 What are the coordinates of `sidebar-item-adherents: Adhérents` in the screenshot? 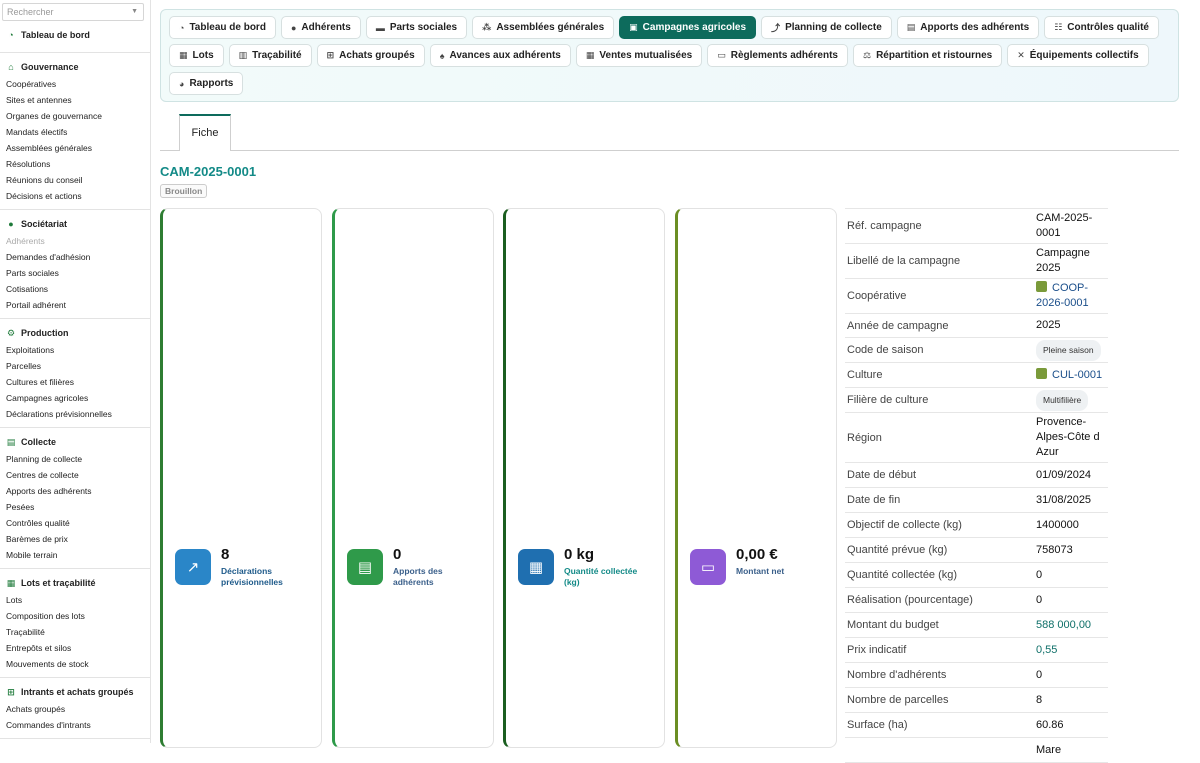 It's located at (75, 241).